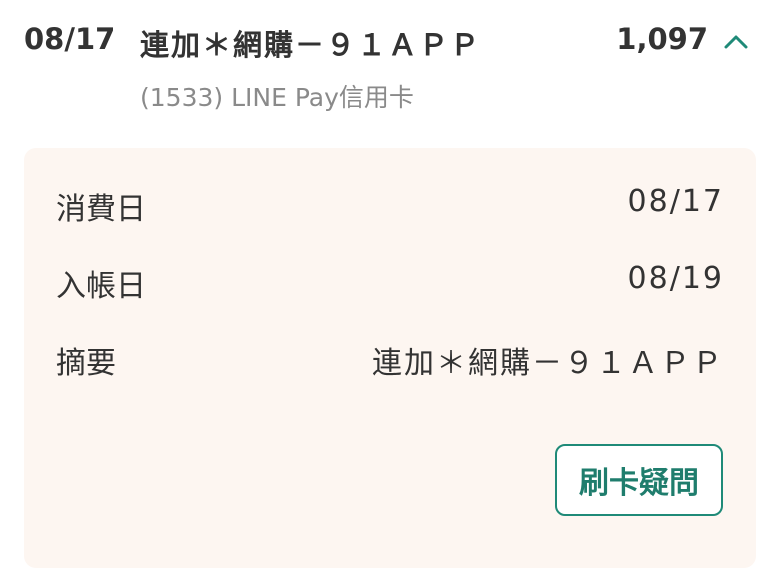 Image resolution: width=780 pixels, height=568 pixels. I want to click on chevron-up-icon, so click(736, 42).